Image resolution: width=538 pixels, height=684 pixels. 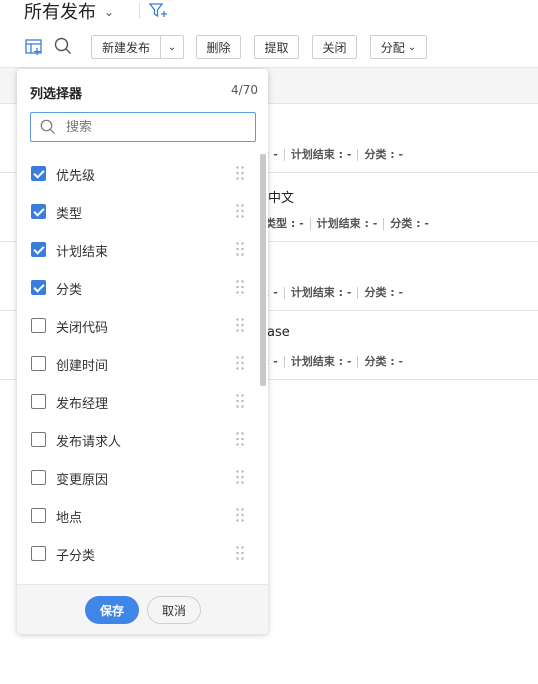 What do you see at coordinates (82, 252) in the screenshot?
I see `column-option-label: 计划结束` at bounding box center [82, 252].